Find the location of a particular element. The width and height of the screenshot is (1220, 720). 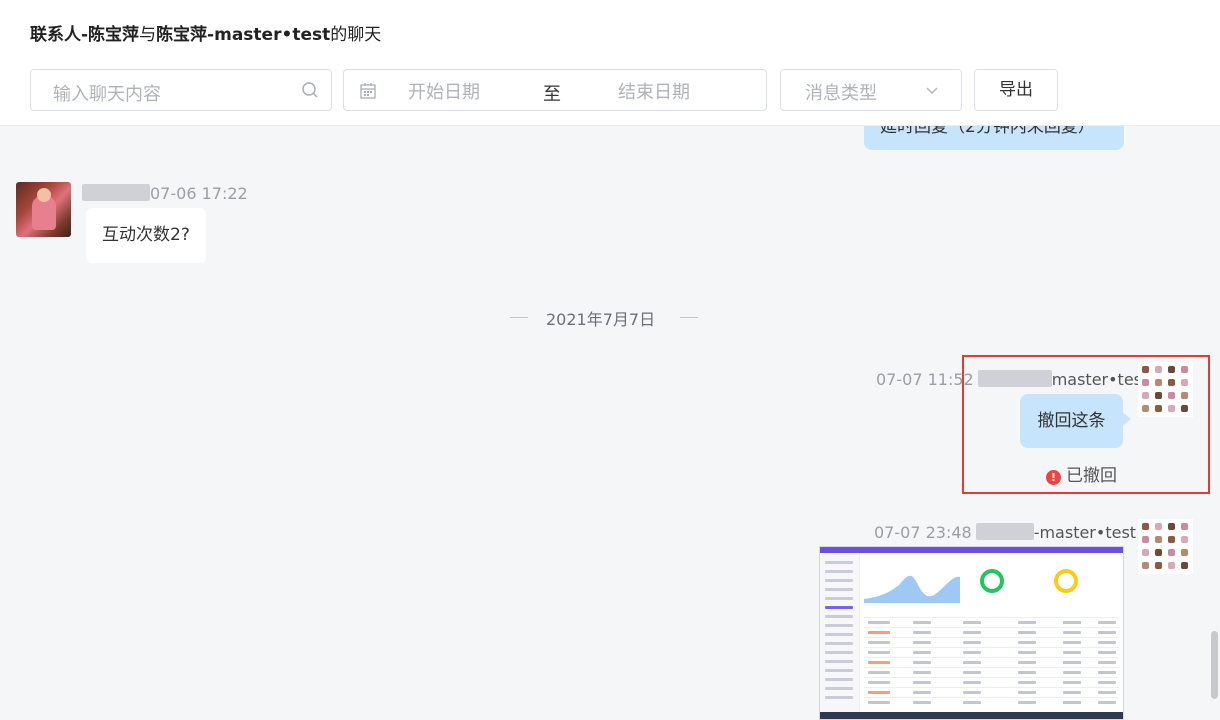

message-meta: 07-07 23:48 -master•test is located at coordinates (1005, 532).